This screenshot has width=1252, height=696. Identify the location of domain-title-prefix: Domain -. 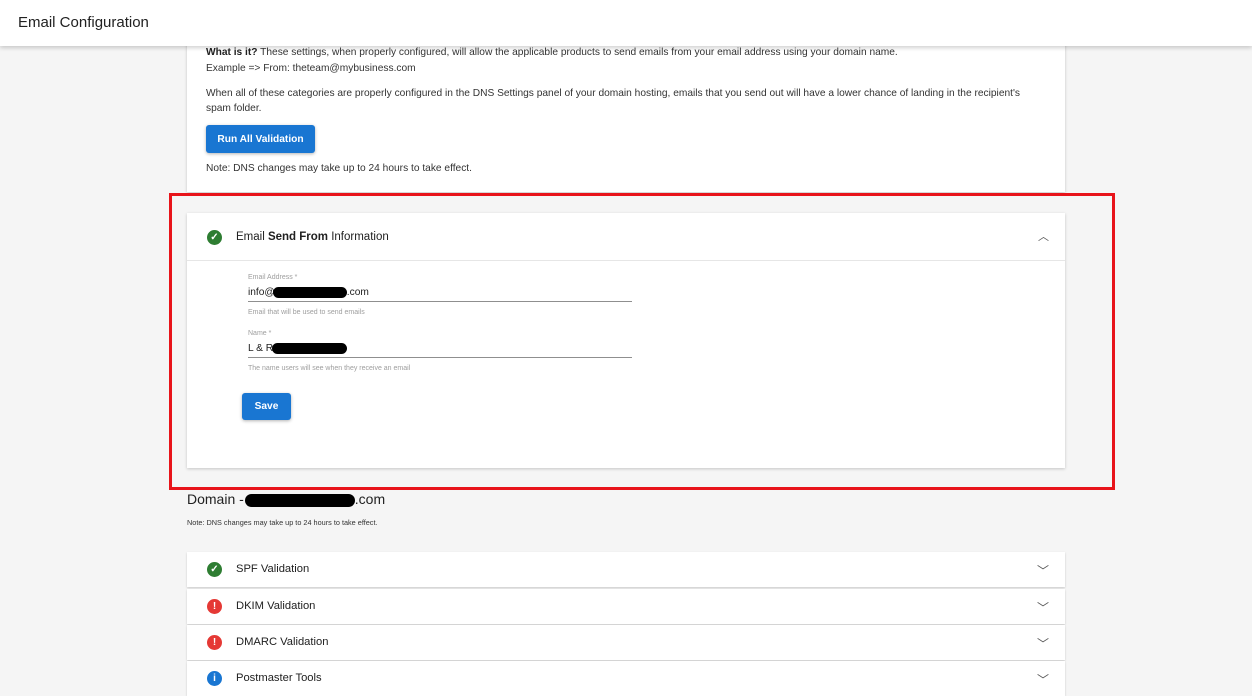
(215, 499).